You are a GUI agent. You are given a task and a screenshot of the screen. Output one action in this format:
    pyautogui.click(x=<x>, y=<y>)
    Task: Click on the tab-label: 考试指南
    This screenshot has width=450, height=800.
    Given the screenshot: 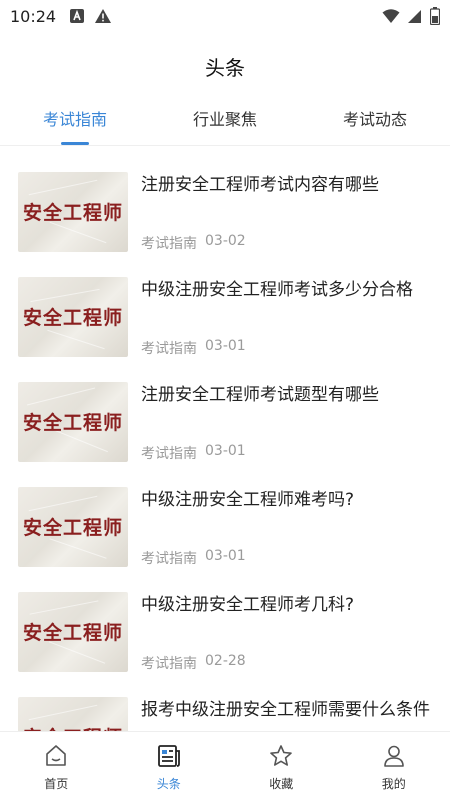 What is the action you would take?
    pyautogui.click(x=74, y=119)
    